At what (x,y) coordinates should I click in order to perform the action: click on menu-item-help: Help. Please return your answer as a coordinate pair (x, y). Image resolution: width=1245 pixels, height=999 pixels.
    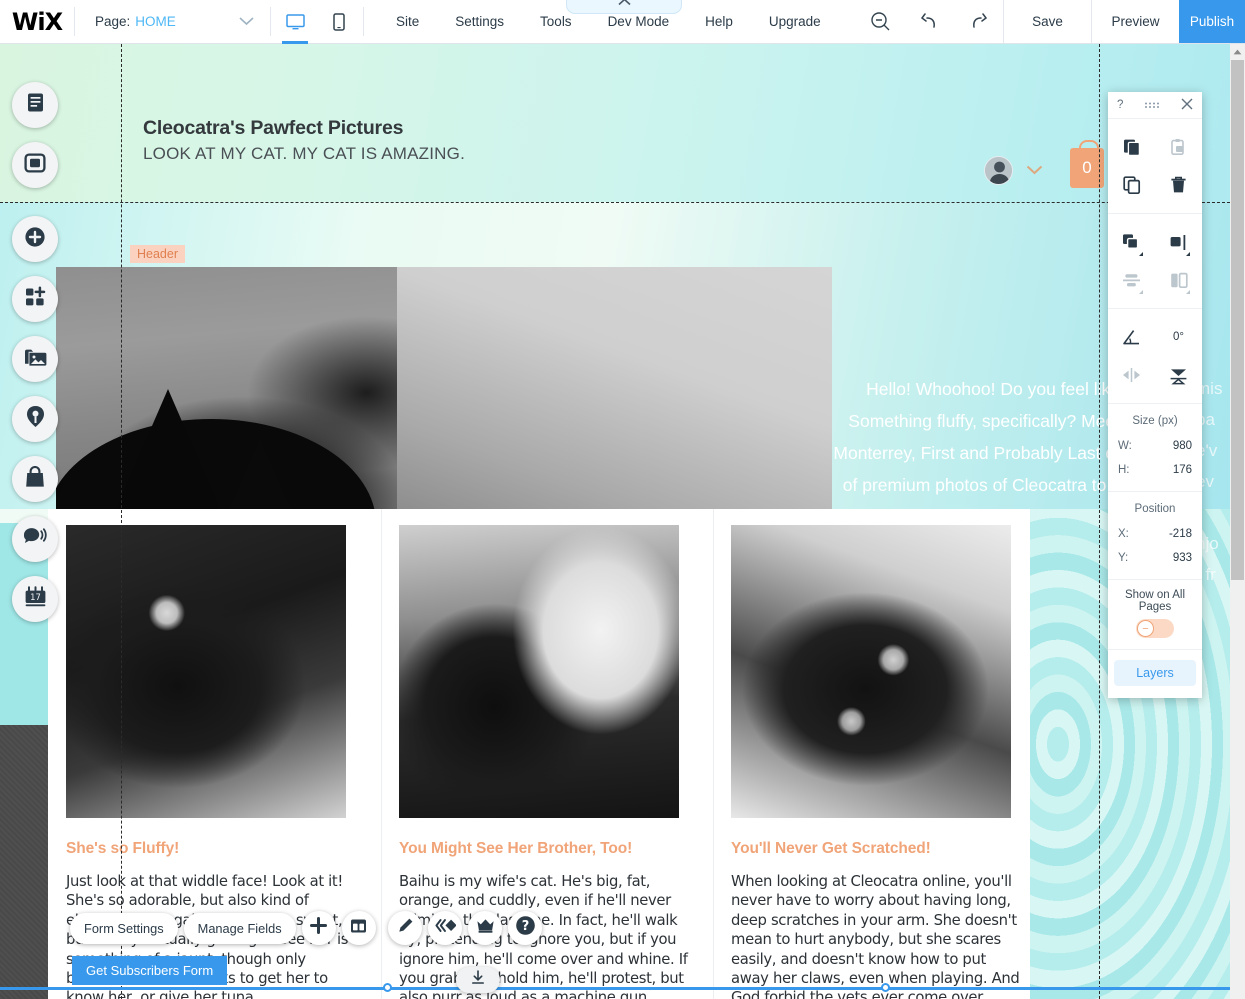
    Looking at the image, I should click on (719, 22).